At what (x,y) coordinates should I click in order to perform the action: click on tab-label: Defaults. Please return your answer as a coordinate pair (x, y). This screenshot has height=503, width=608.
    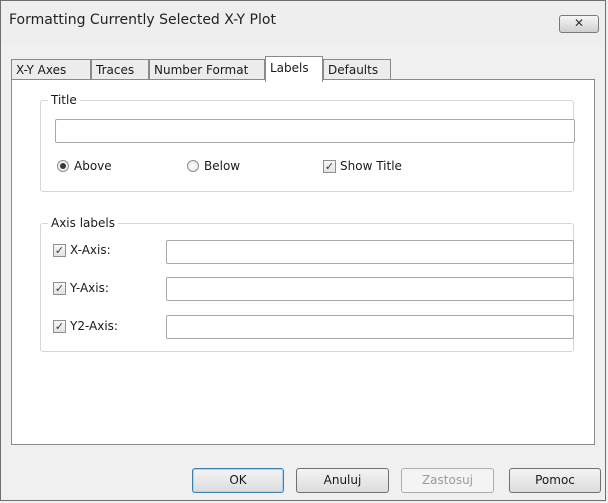
    Looking at the image, I should click on (353, 70).